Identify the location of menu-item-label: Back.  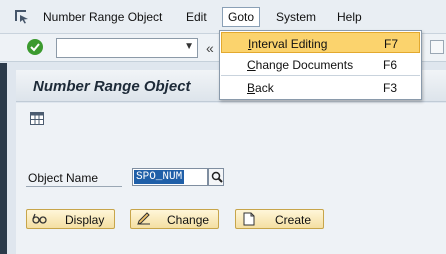
(260, 88).